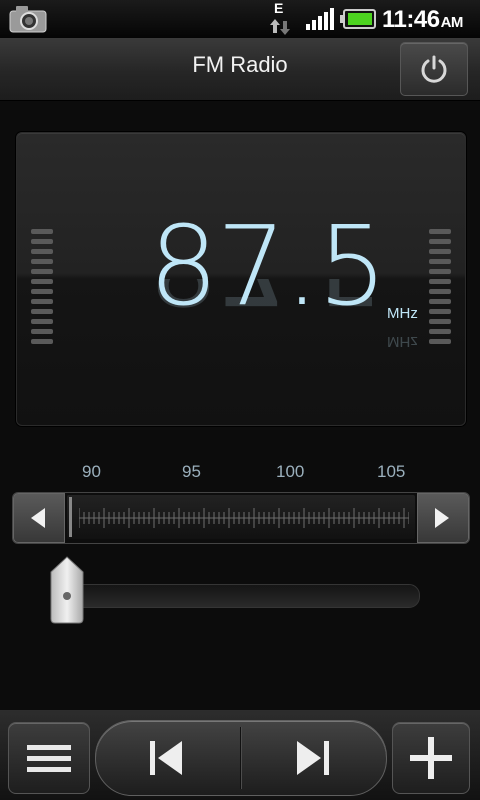 Image resolution: width=480 pixels, height=800 pixels. I want to click on title-bar: FM Radio, so click(240, 69).